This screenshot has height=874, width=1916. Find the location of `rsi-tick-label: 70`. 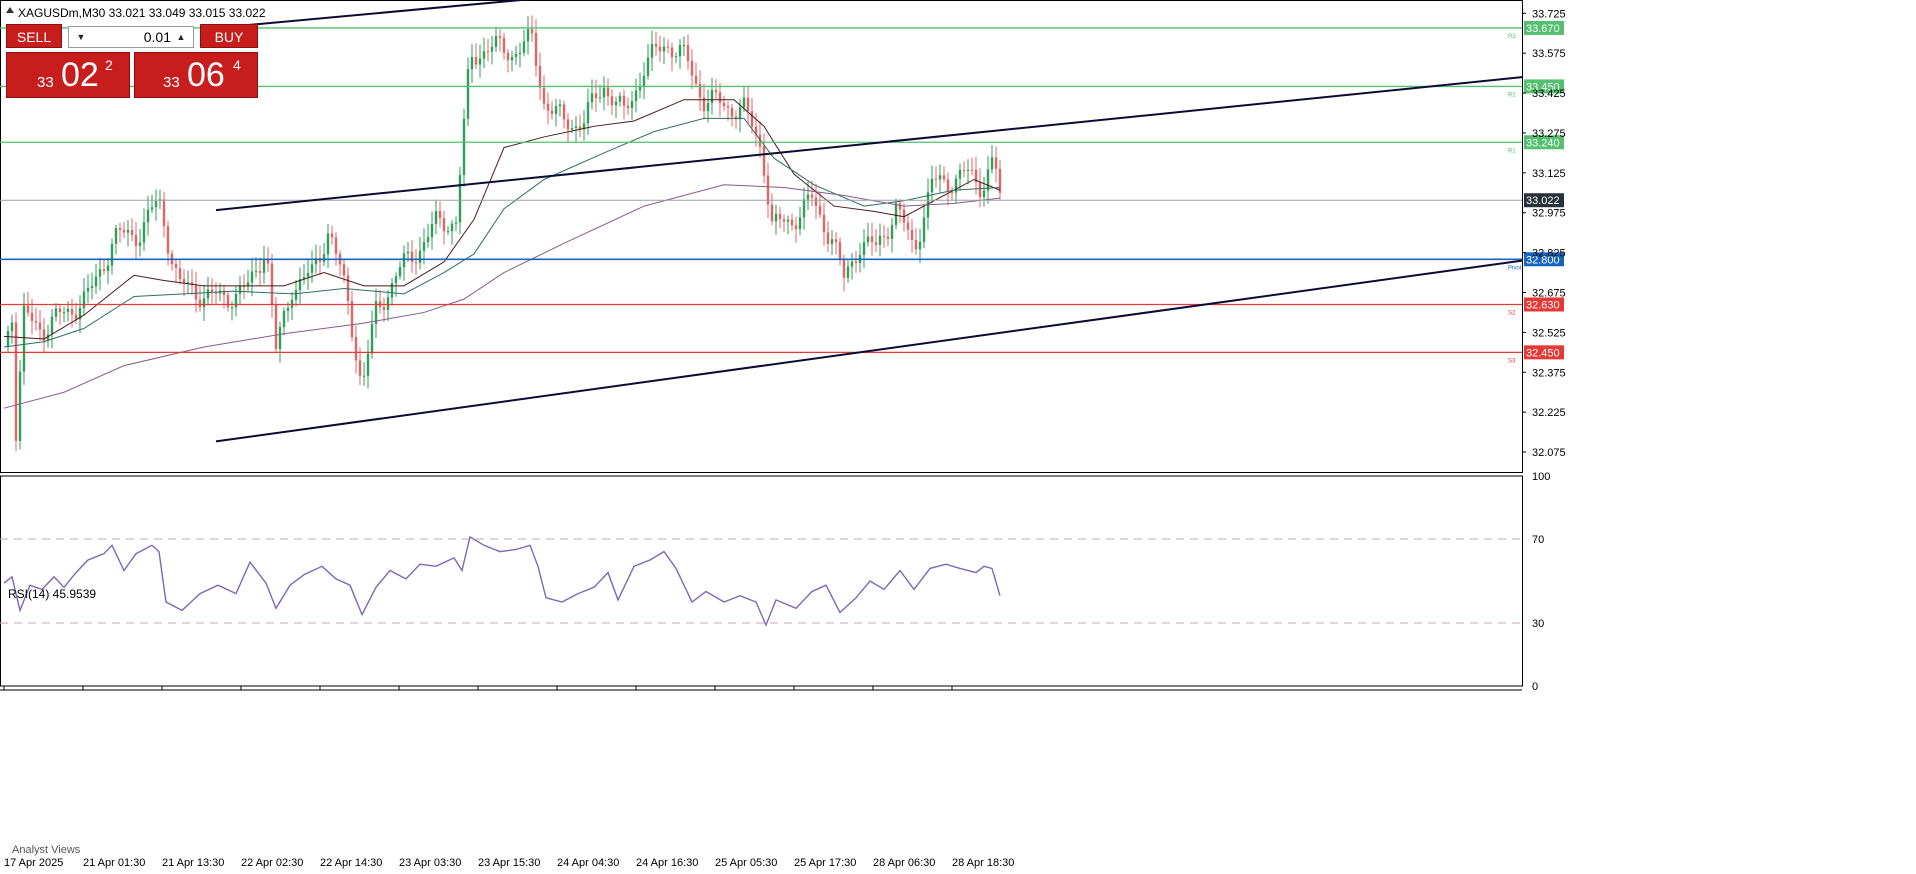

rsi-tick-label: 70 is located at coordinates (1538, 540).